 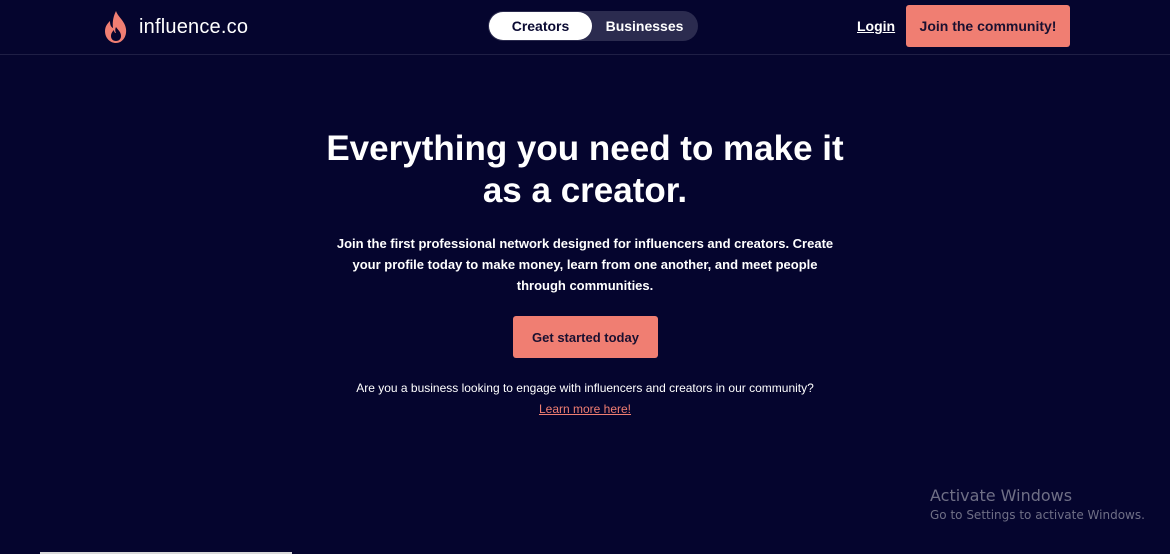 I want to click on join-community-button: Join the community!, so click(x=988, y=26).